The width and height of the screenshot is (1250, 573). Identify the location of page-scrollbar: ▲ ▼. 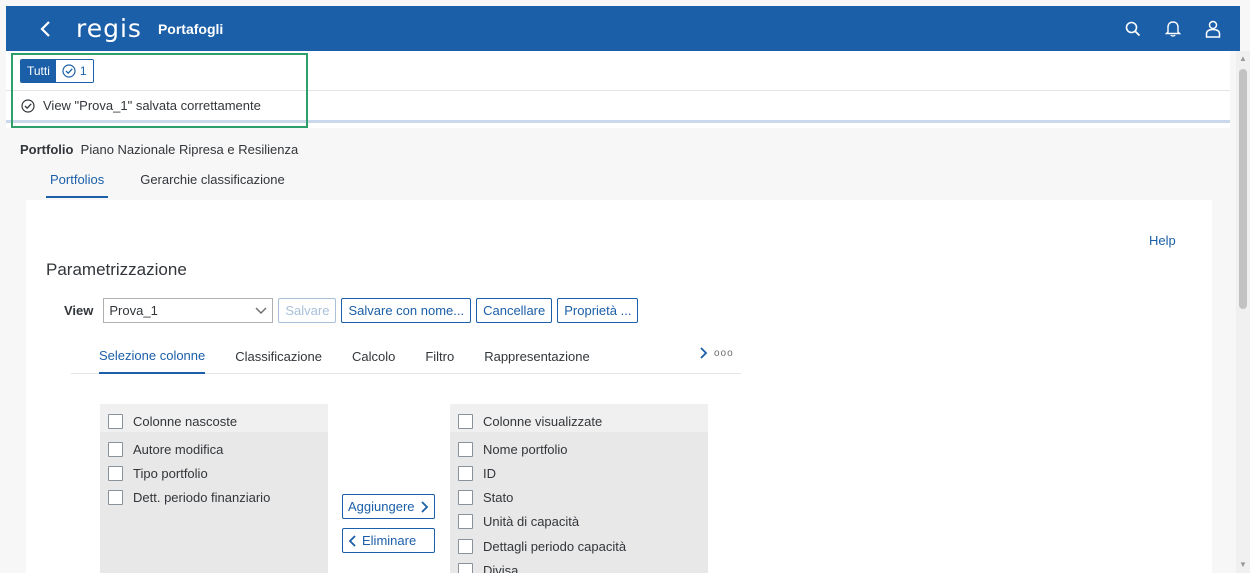
(1243, 312).